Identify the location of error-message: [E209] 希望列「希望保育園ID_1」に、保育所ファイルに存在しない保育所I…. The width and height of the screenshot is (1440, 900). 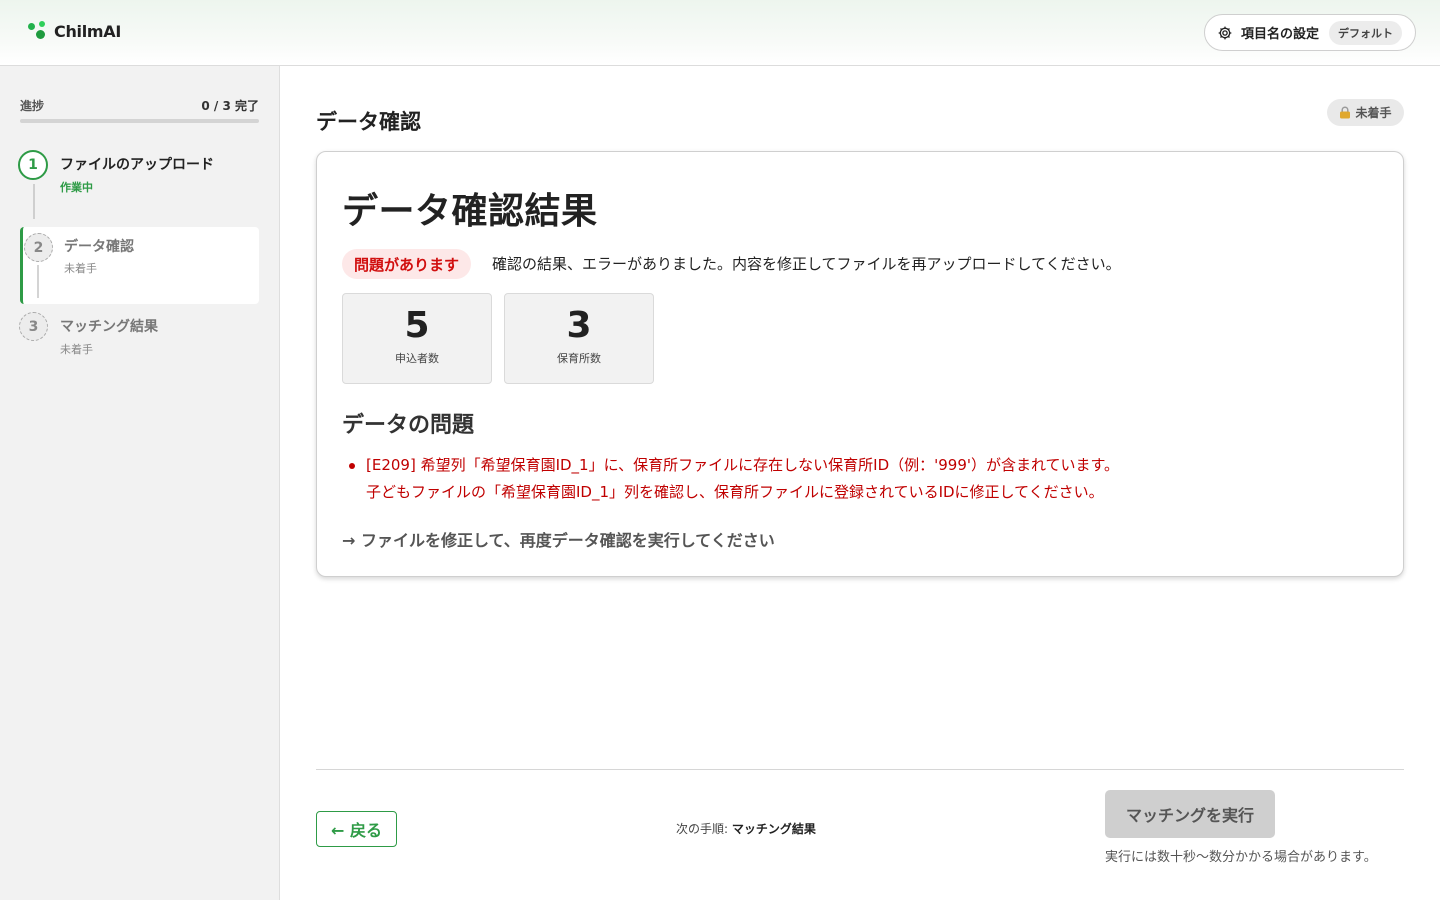
(743, 465).